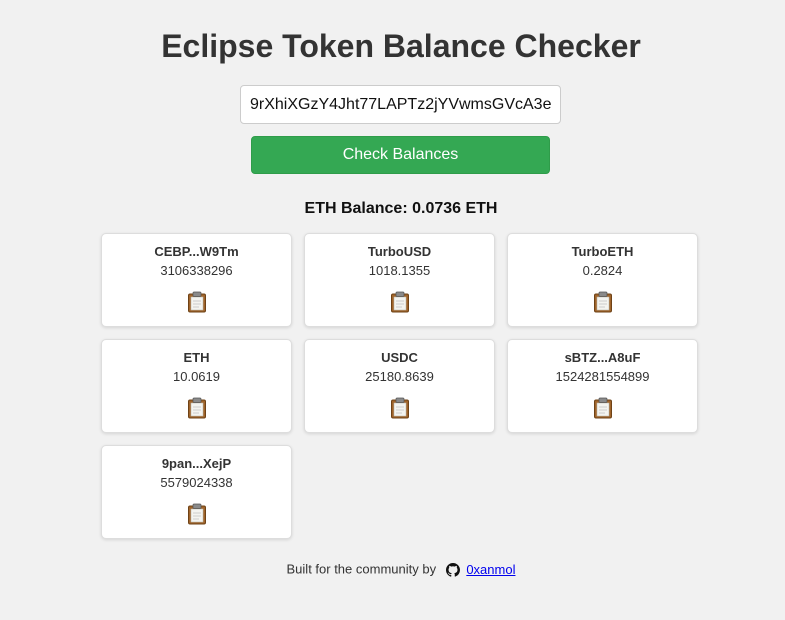 Image resolution: width=785 pixels, height=620 pixels. I want to click on token-card: CEBP...W9Tm 3106338296, so click(196, 280).